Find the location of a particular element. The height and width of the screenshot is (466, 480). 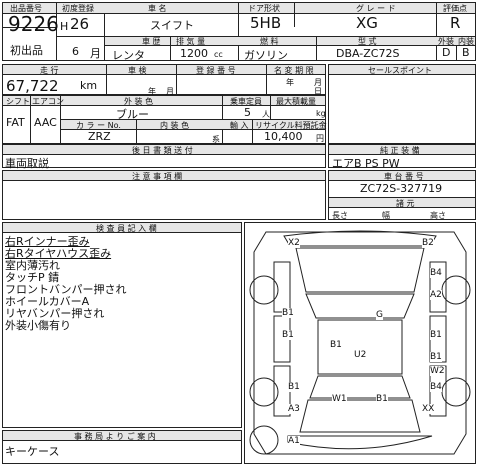

score-label: 評価点 is located at coordinates (455, 8).